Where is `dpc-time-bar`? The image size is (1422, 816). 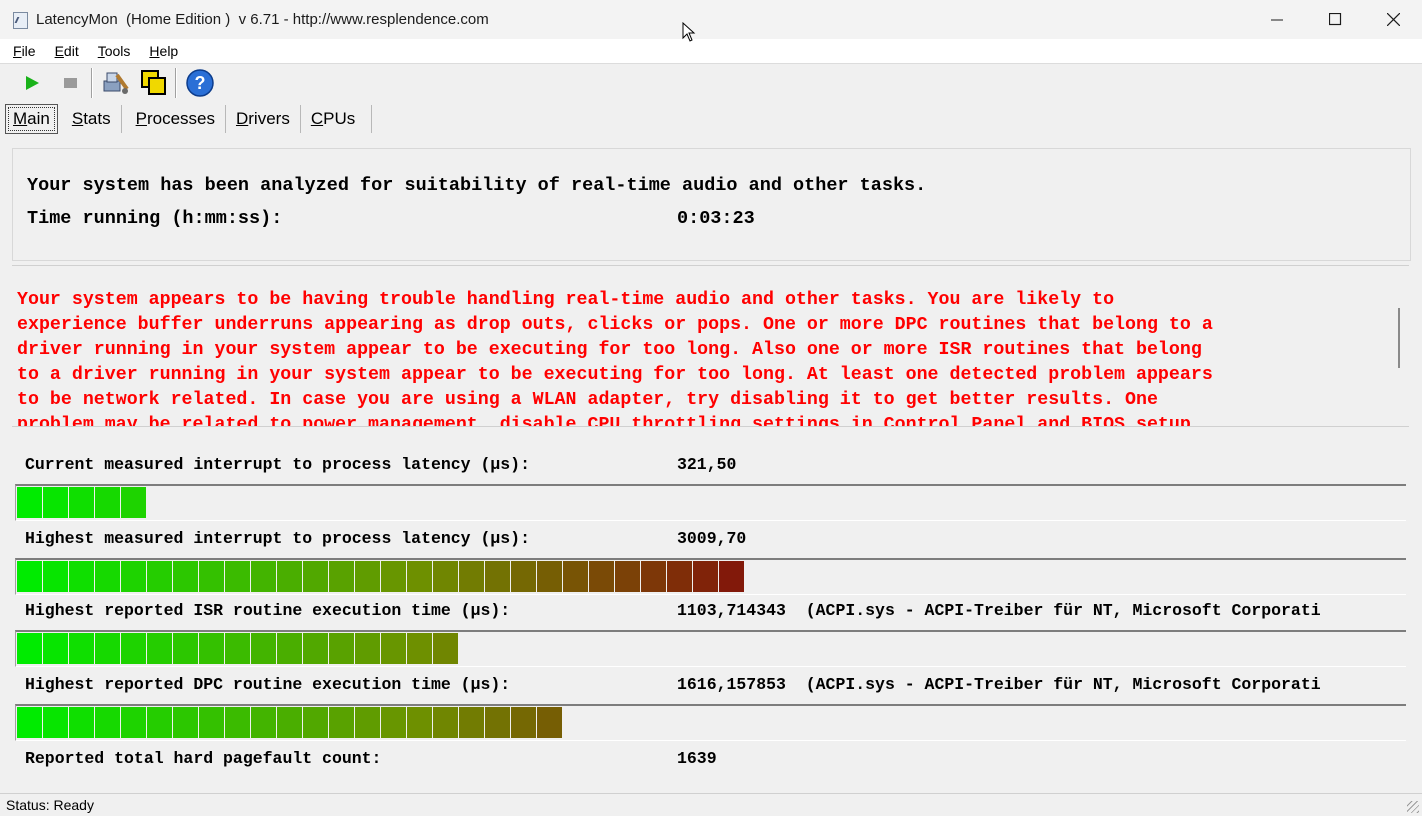
dpc-time-bar is located at coordinates (710, 722).